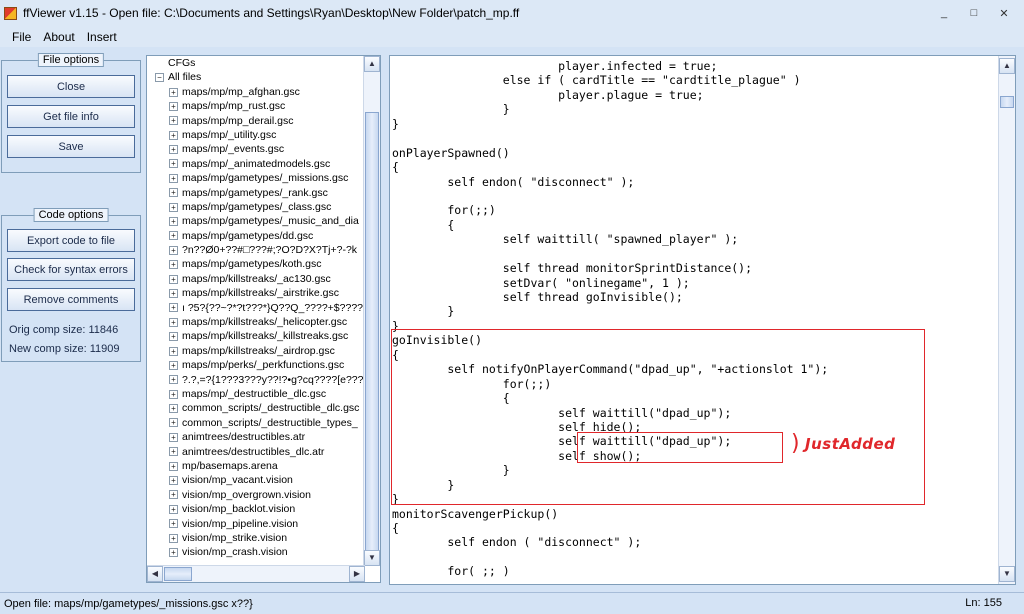 This screenshot has height=614, width=1024. What do you see at coordinates (256, 178) in the screenshot?
I see `tree-item: + maps/mp/gametypes/_missions.gsc` at bounding box center [256, 178].